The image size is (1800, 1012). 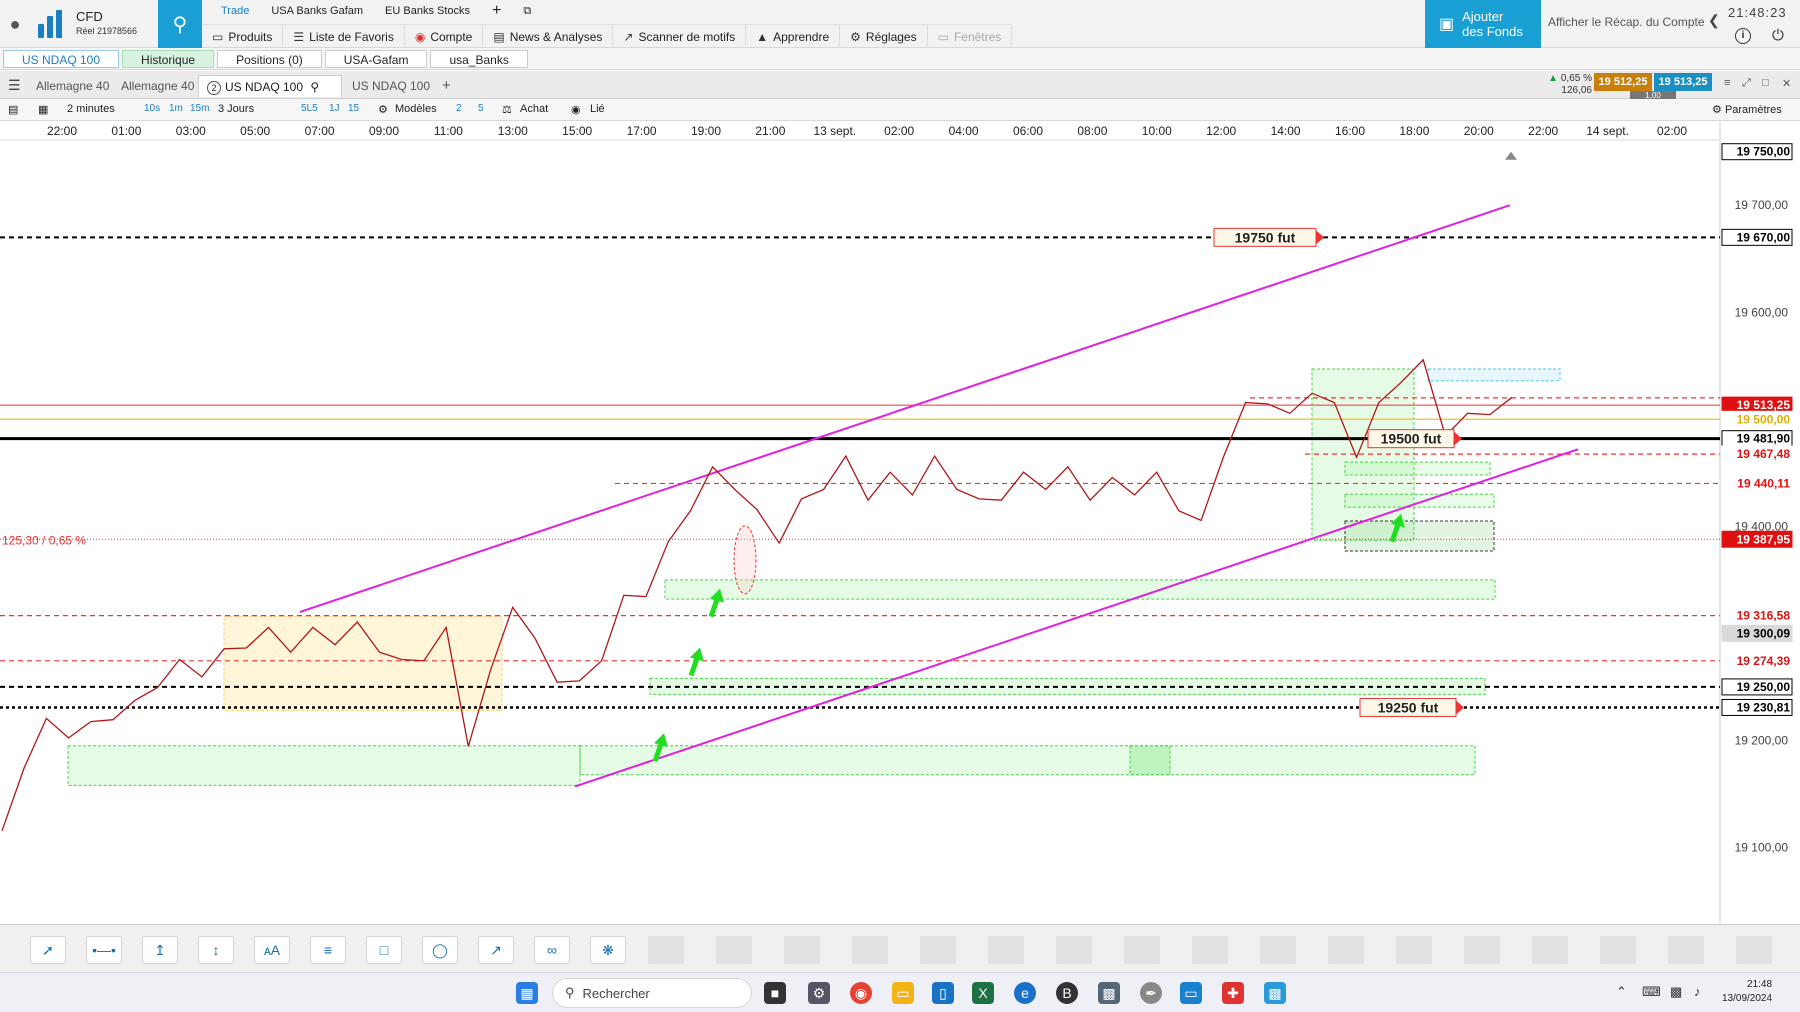 What do you see at coordinates (384, 950) in the screenshot?
I see `rectangle-tool-icon: □` at bounding box center [384, 950].